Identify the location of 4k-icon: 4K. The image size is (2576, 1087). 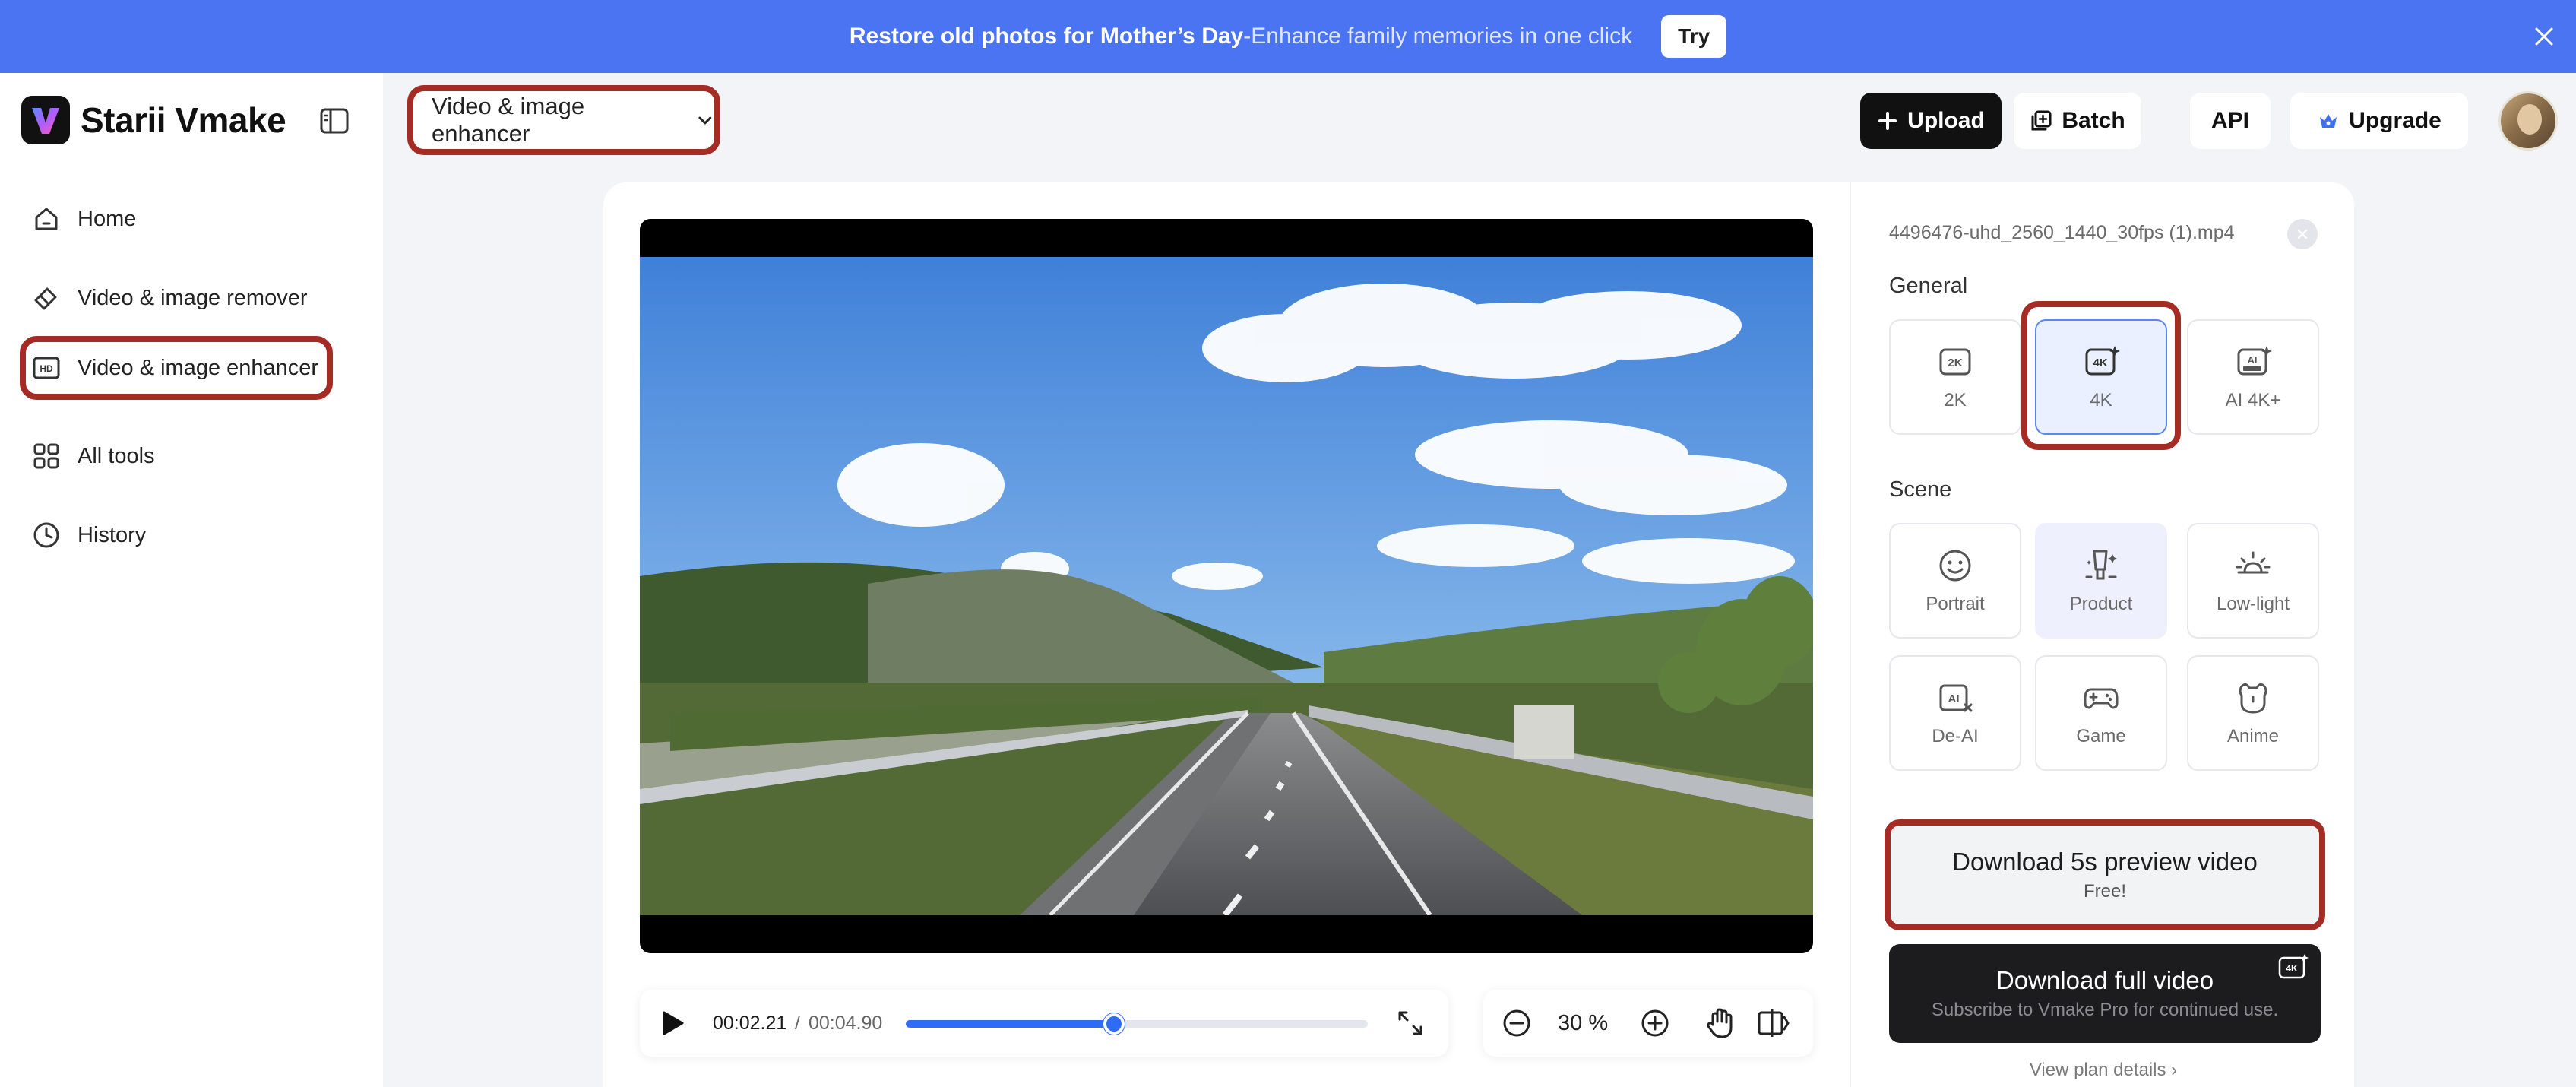
(2102, 361).